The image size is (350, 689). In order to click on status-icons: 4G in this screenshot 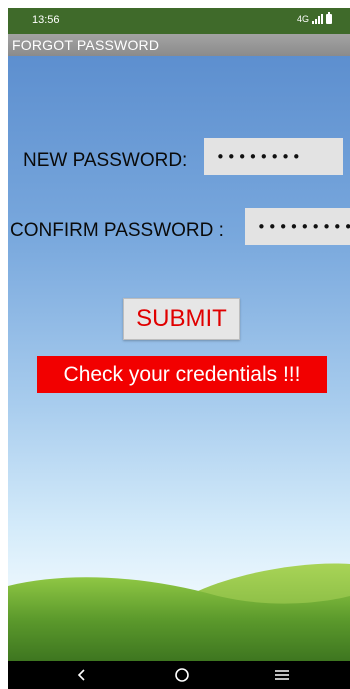, I will do `click(314, 18)`.